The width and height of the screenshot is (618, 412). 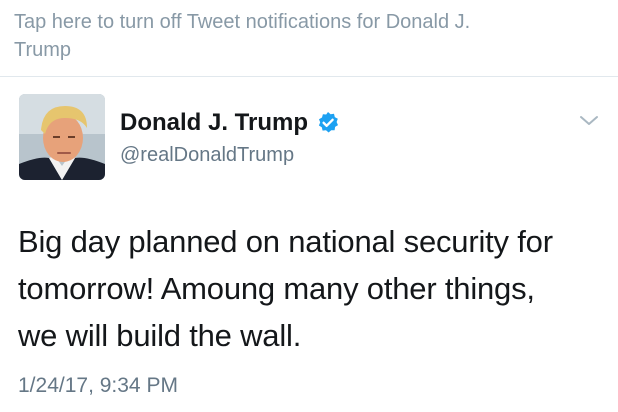 What do you see at coordinates (207, 155) in the screenshot?
I see `author-handle: @realDonaldTrump` at bounding box center [207, 155].